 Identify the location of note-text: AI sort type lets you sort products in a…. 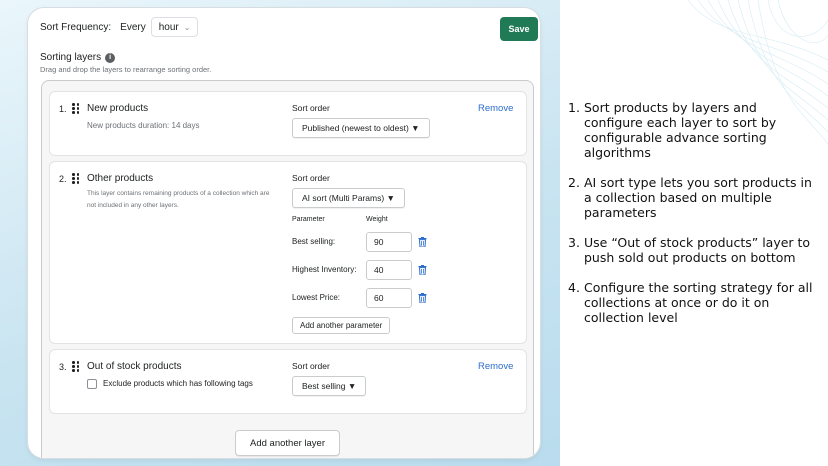
(698, 197).